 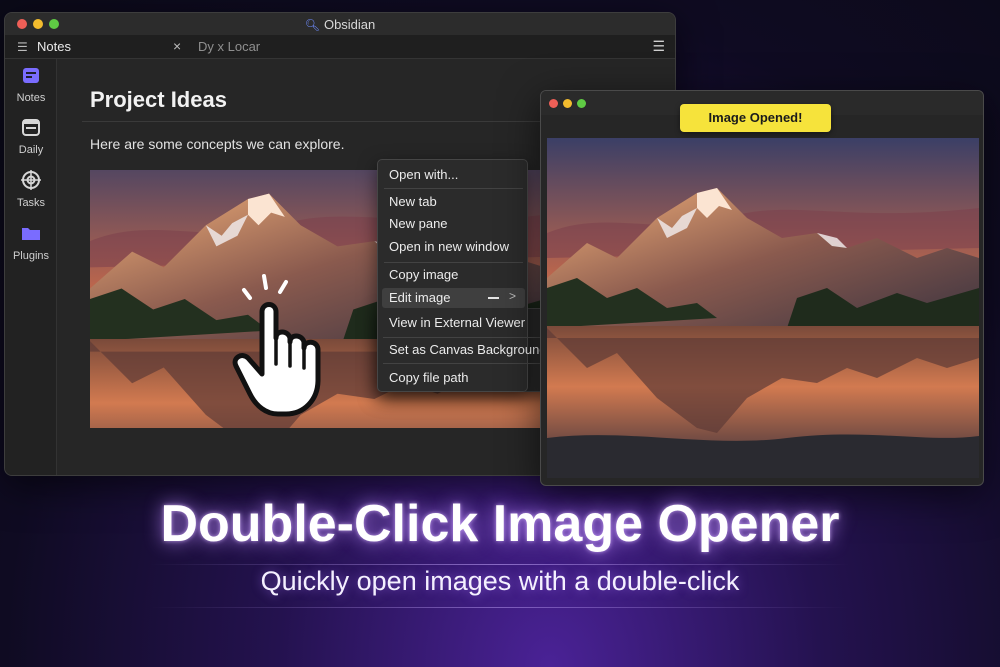 I want to click on sidebar-item-tasks: Tasks, so click(x=31, y=190).